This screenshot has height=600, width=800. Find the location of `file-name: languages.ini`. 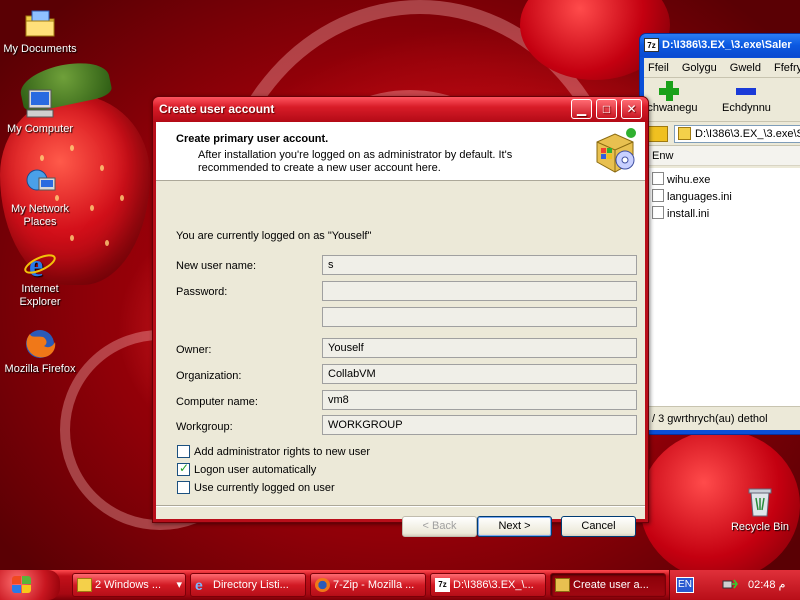

file-name: languages.ini is located at coordinates (699, 197).